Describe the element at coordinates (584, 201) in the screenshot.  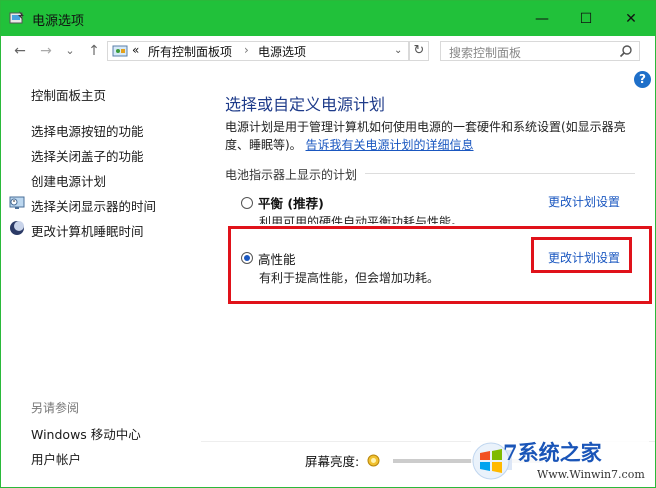
I see `balanced-change-settings-link: 更改计划设置` at that location.